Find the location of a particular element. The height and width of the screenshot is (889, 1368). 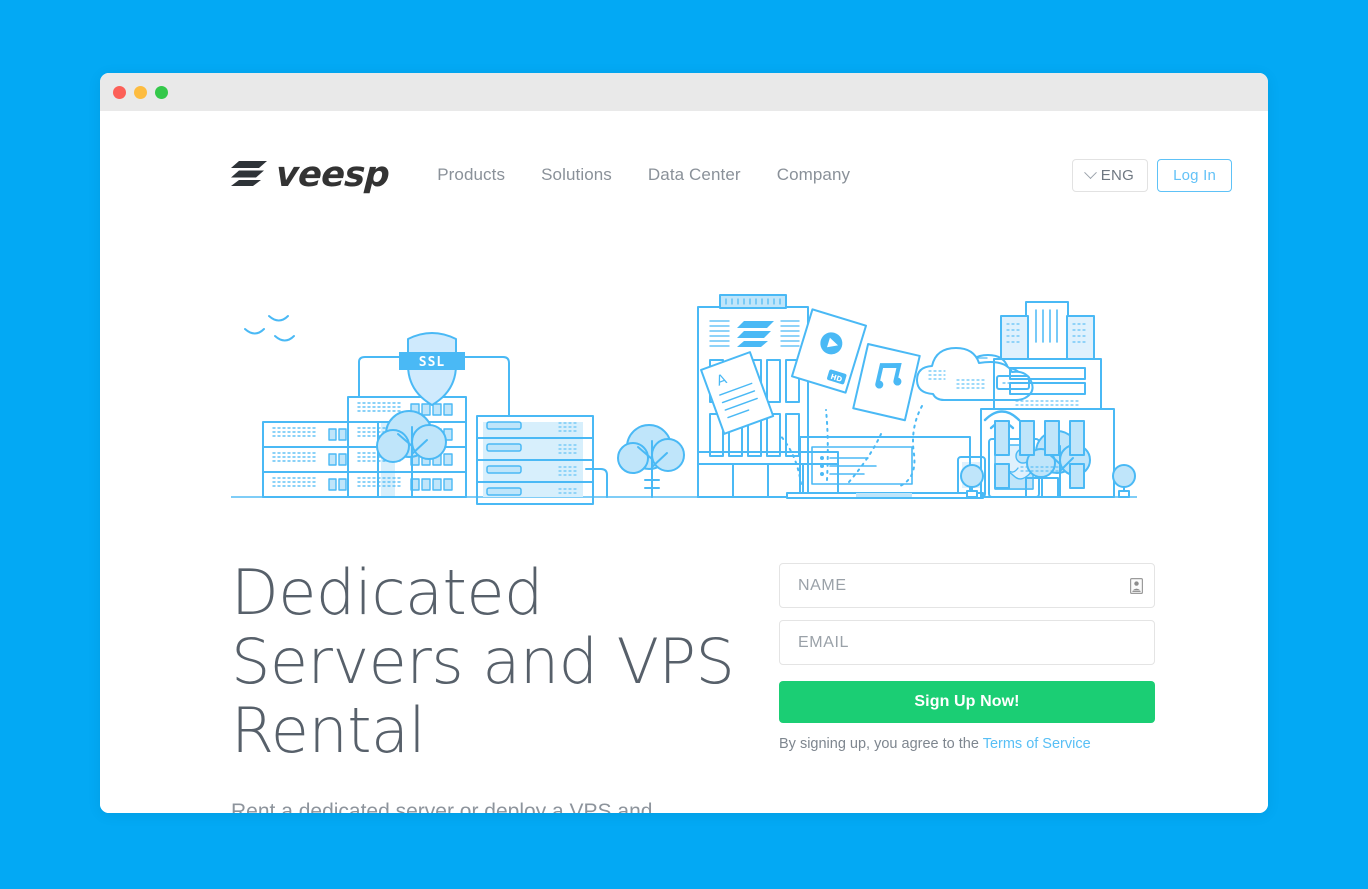

name-input is located at coordinates (967, 585).